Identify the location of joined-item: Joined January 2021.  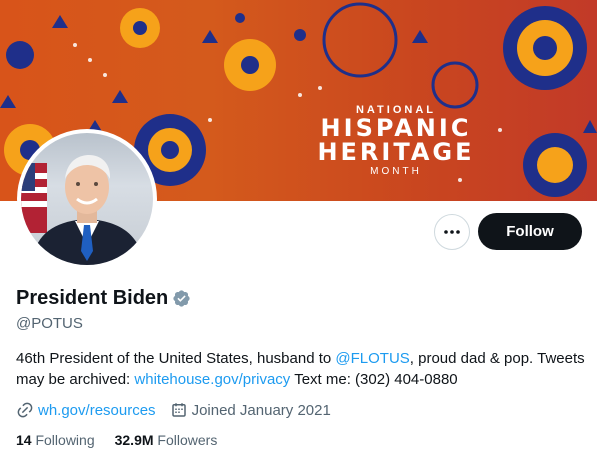
(250, 410).